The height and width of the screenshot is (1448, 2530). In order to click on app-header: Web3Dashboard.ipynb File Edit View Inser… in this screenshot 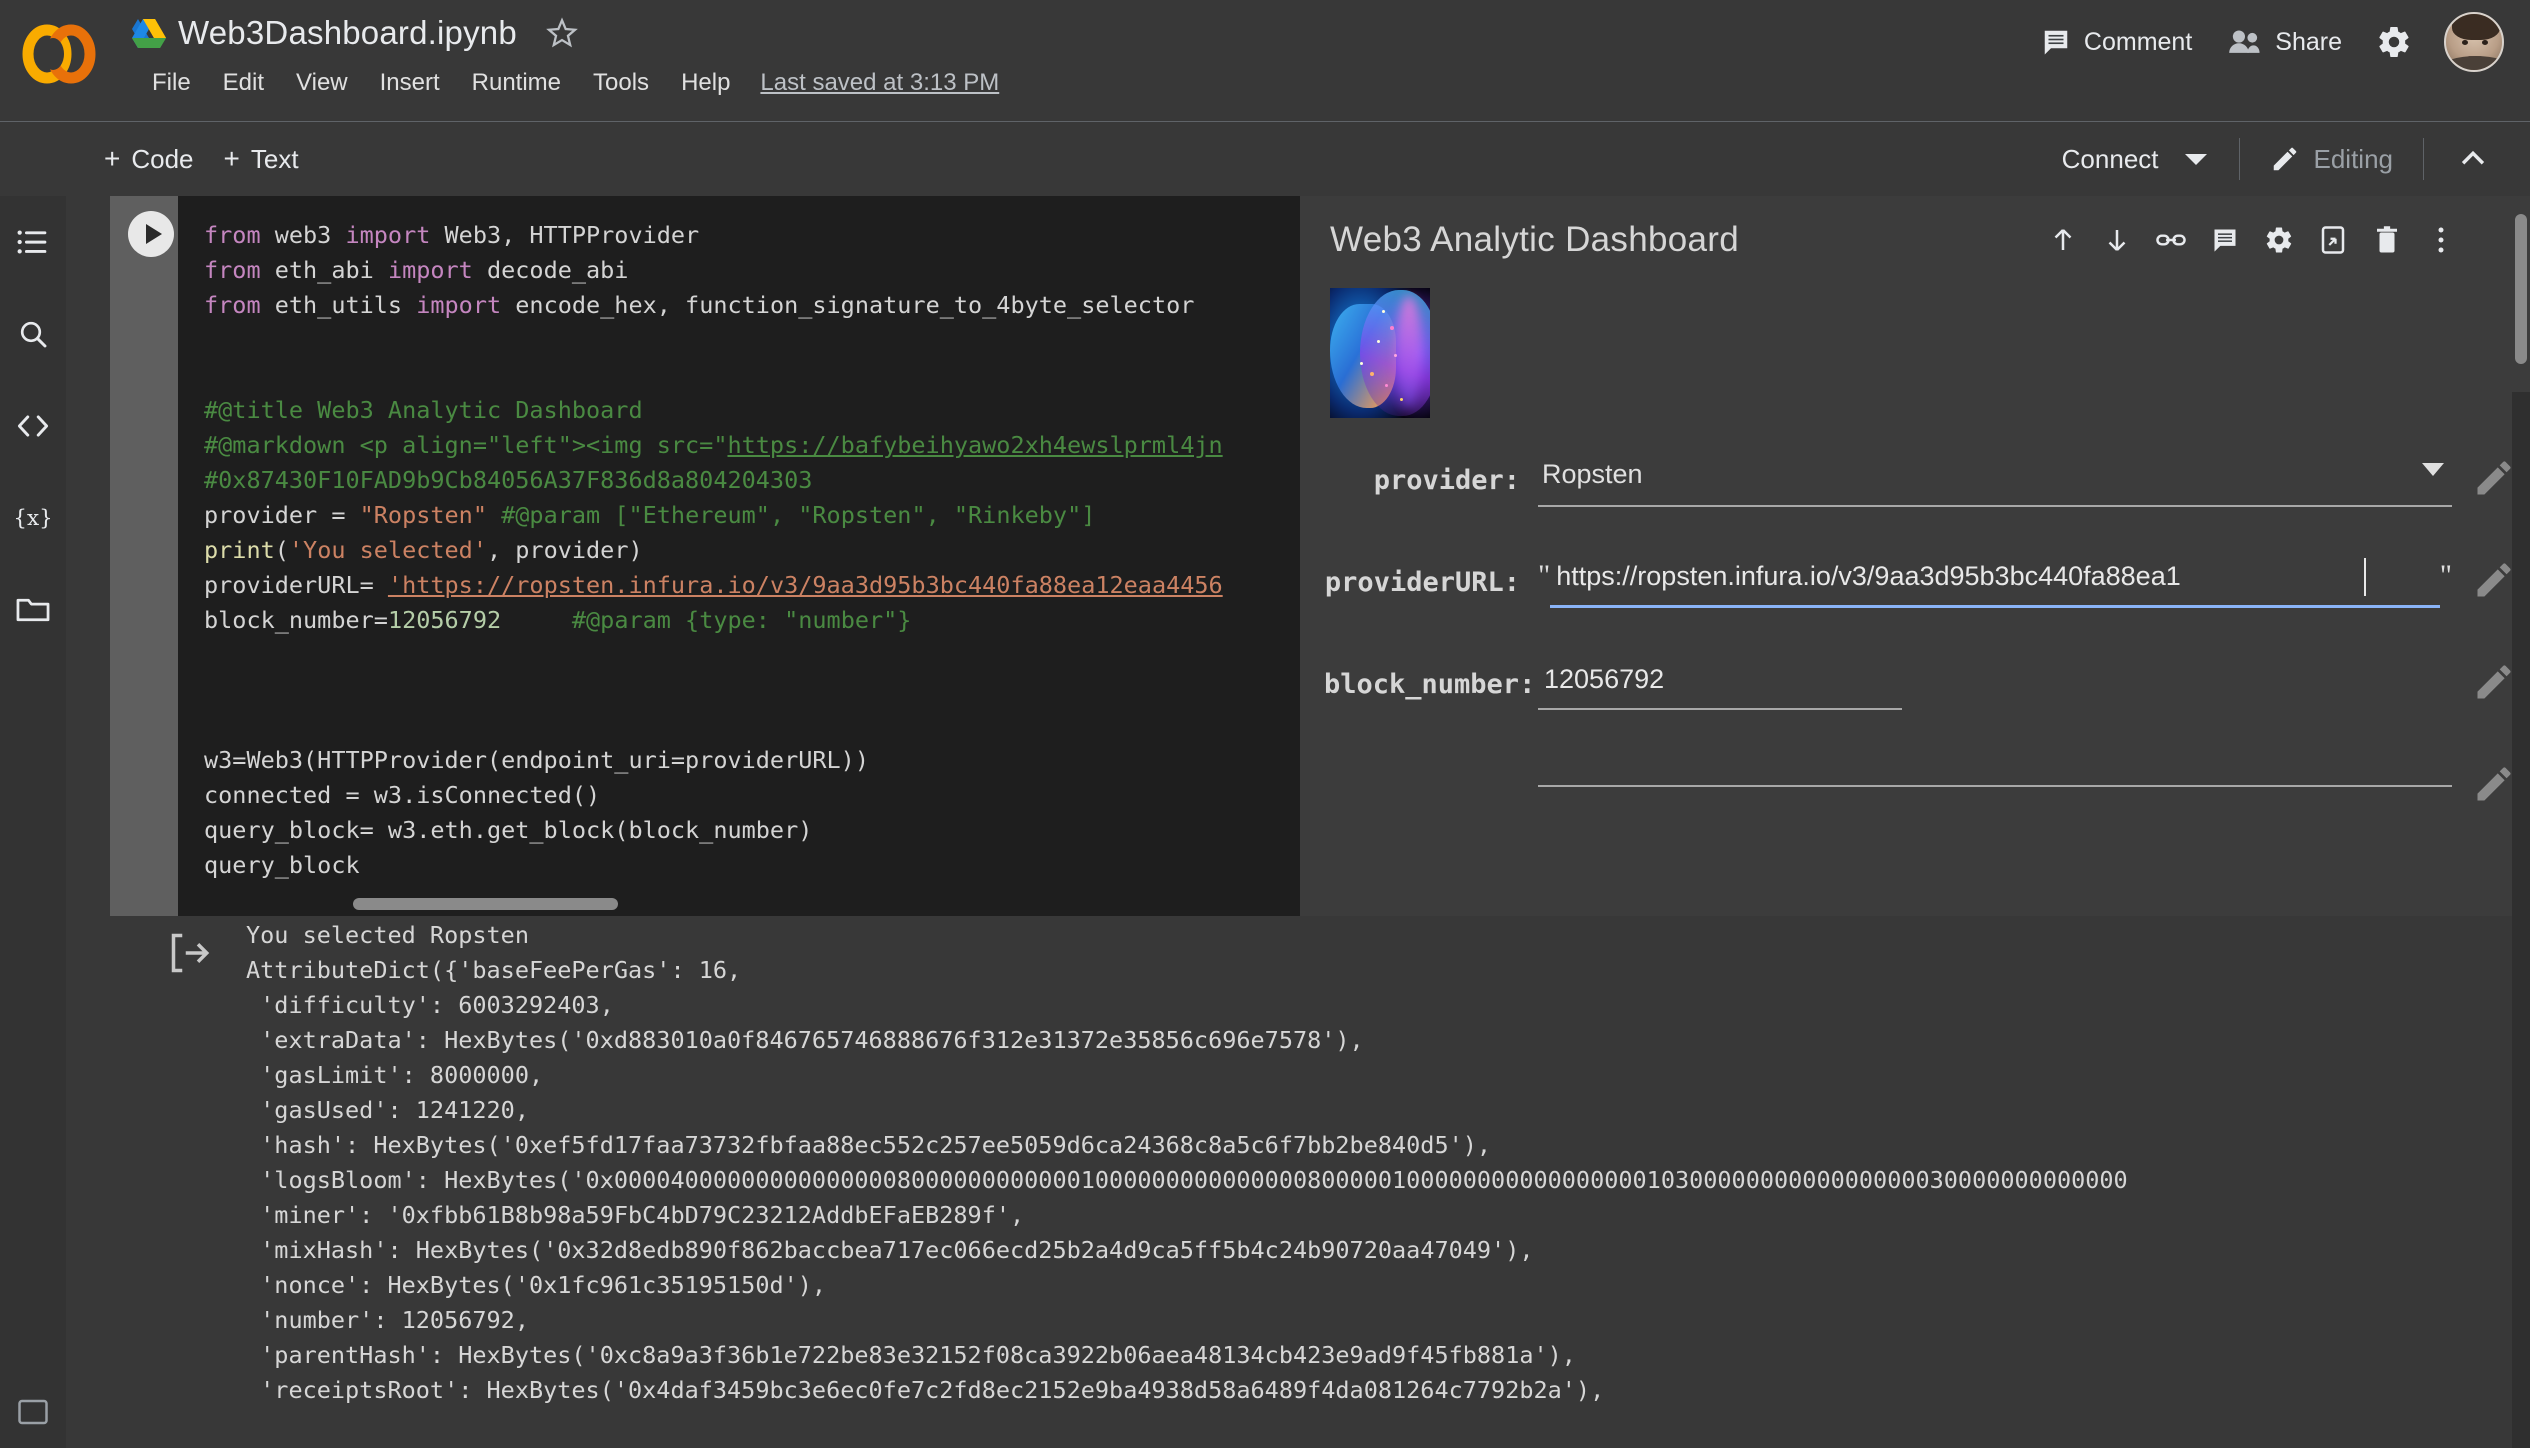, I will do `click(1265, 61)`.